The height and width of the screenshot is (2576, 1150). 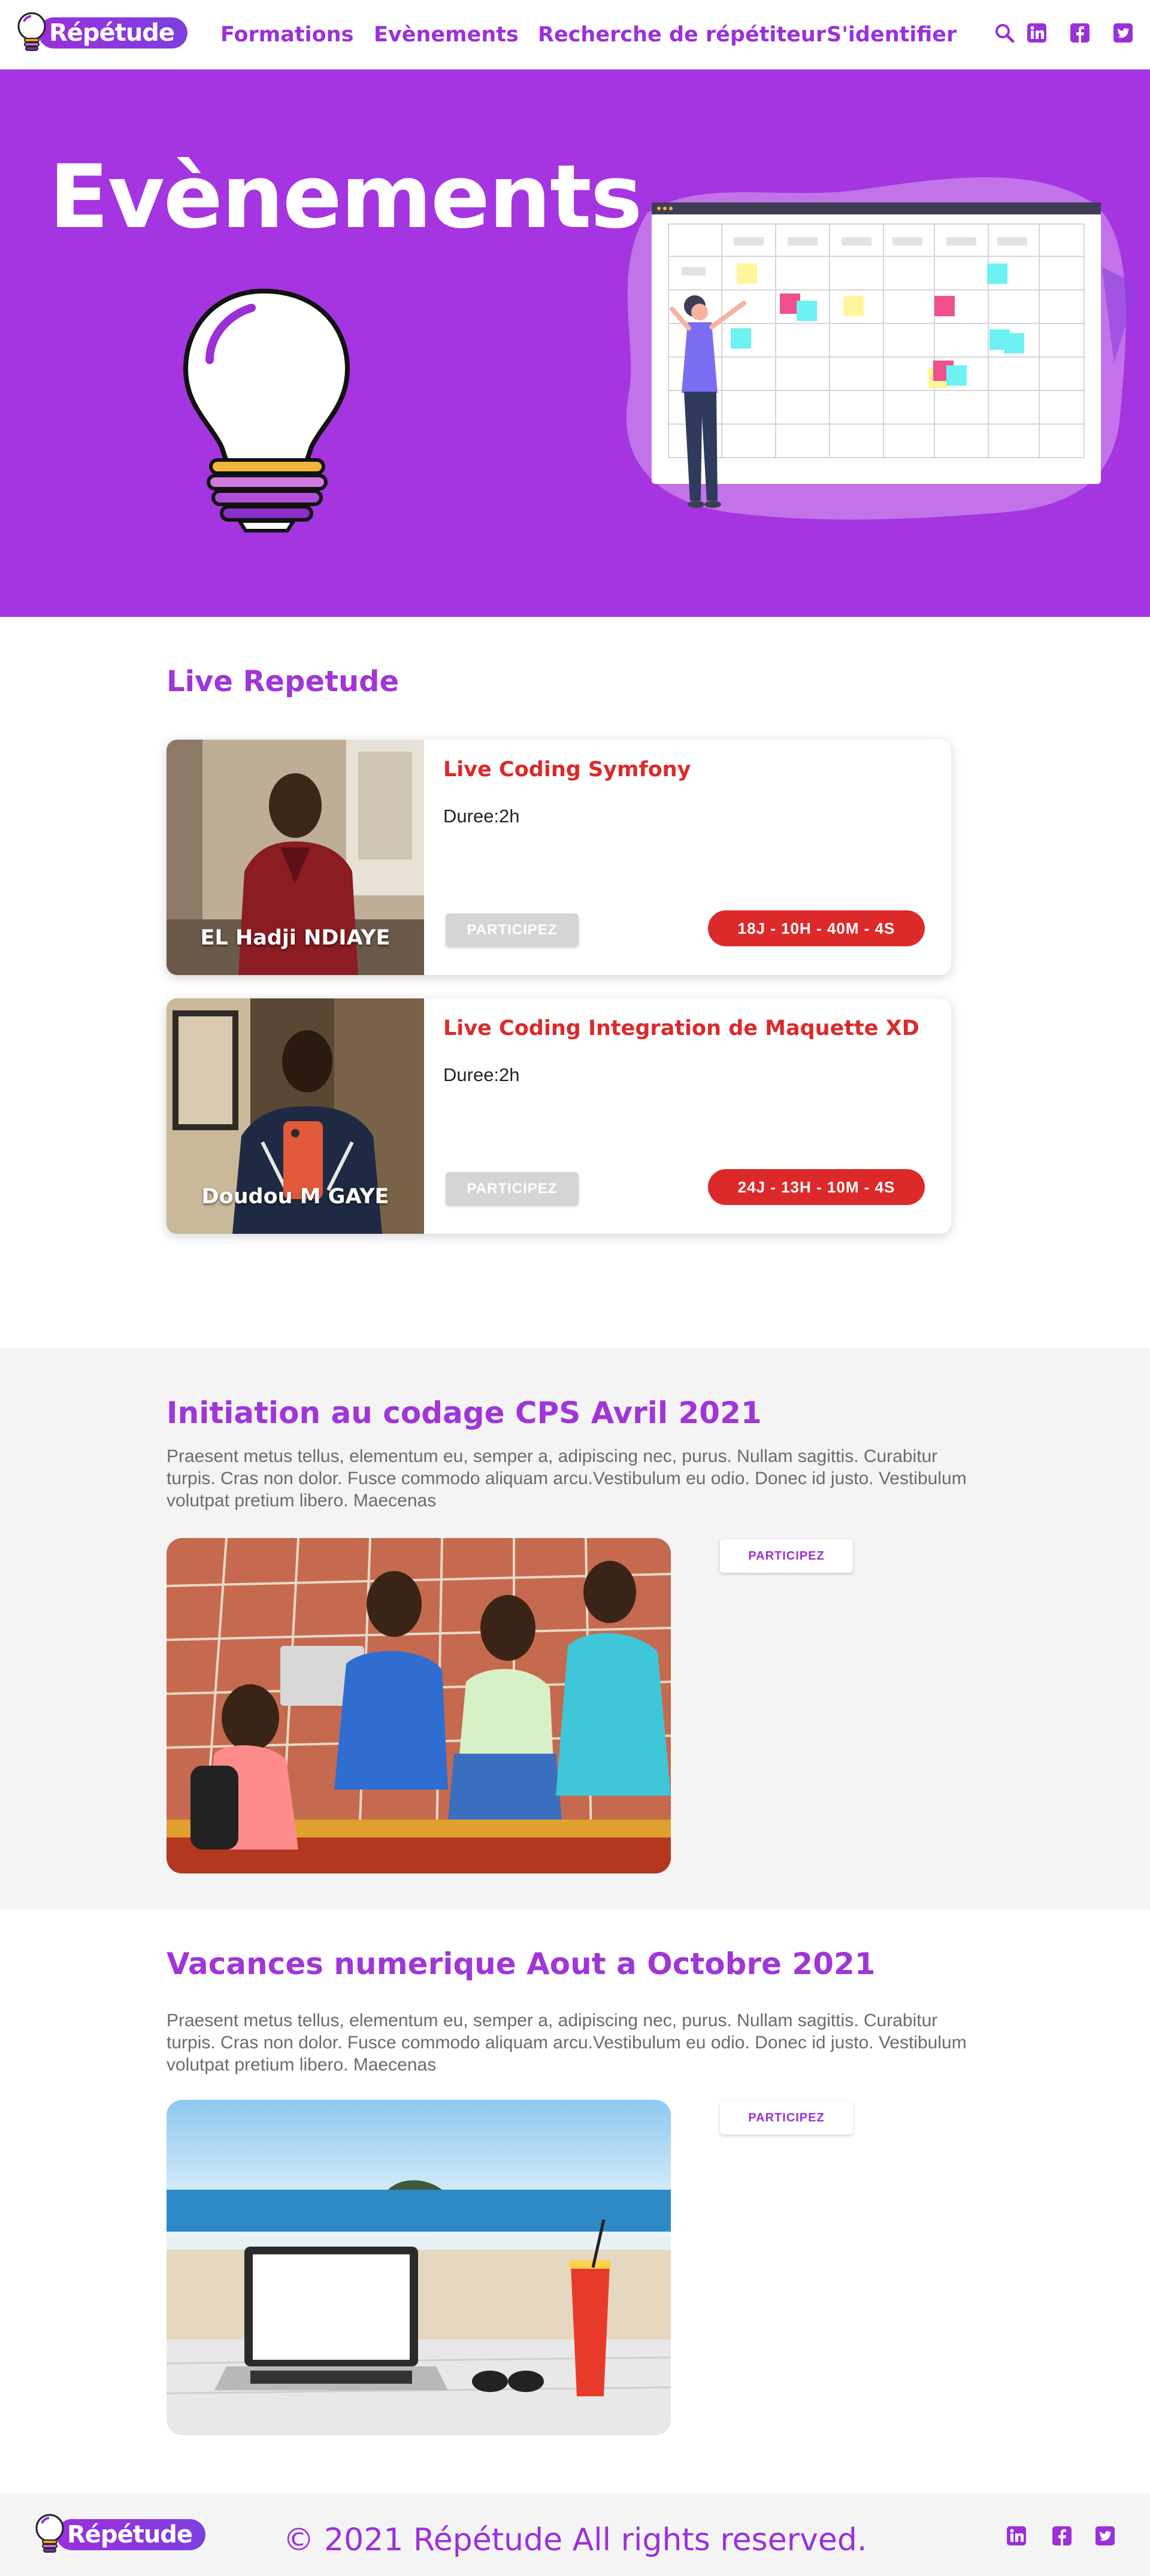 What do you see at coordinates (521, 1964) in the screenshot?
I see `event-title: Vacances numerique Aout a Octobre 2021` at bounding box center [521, 1964].